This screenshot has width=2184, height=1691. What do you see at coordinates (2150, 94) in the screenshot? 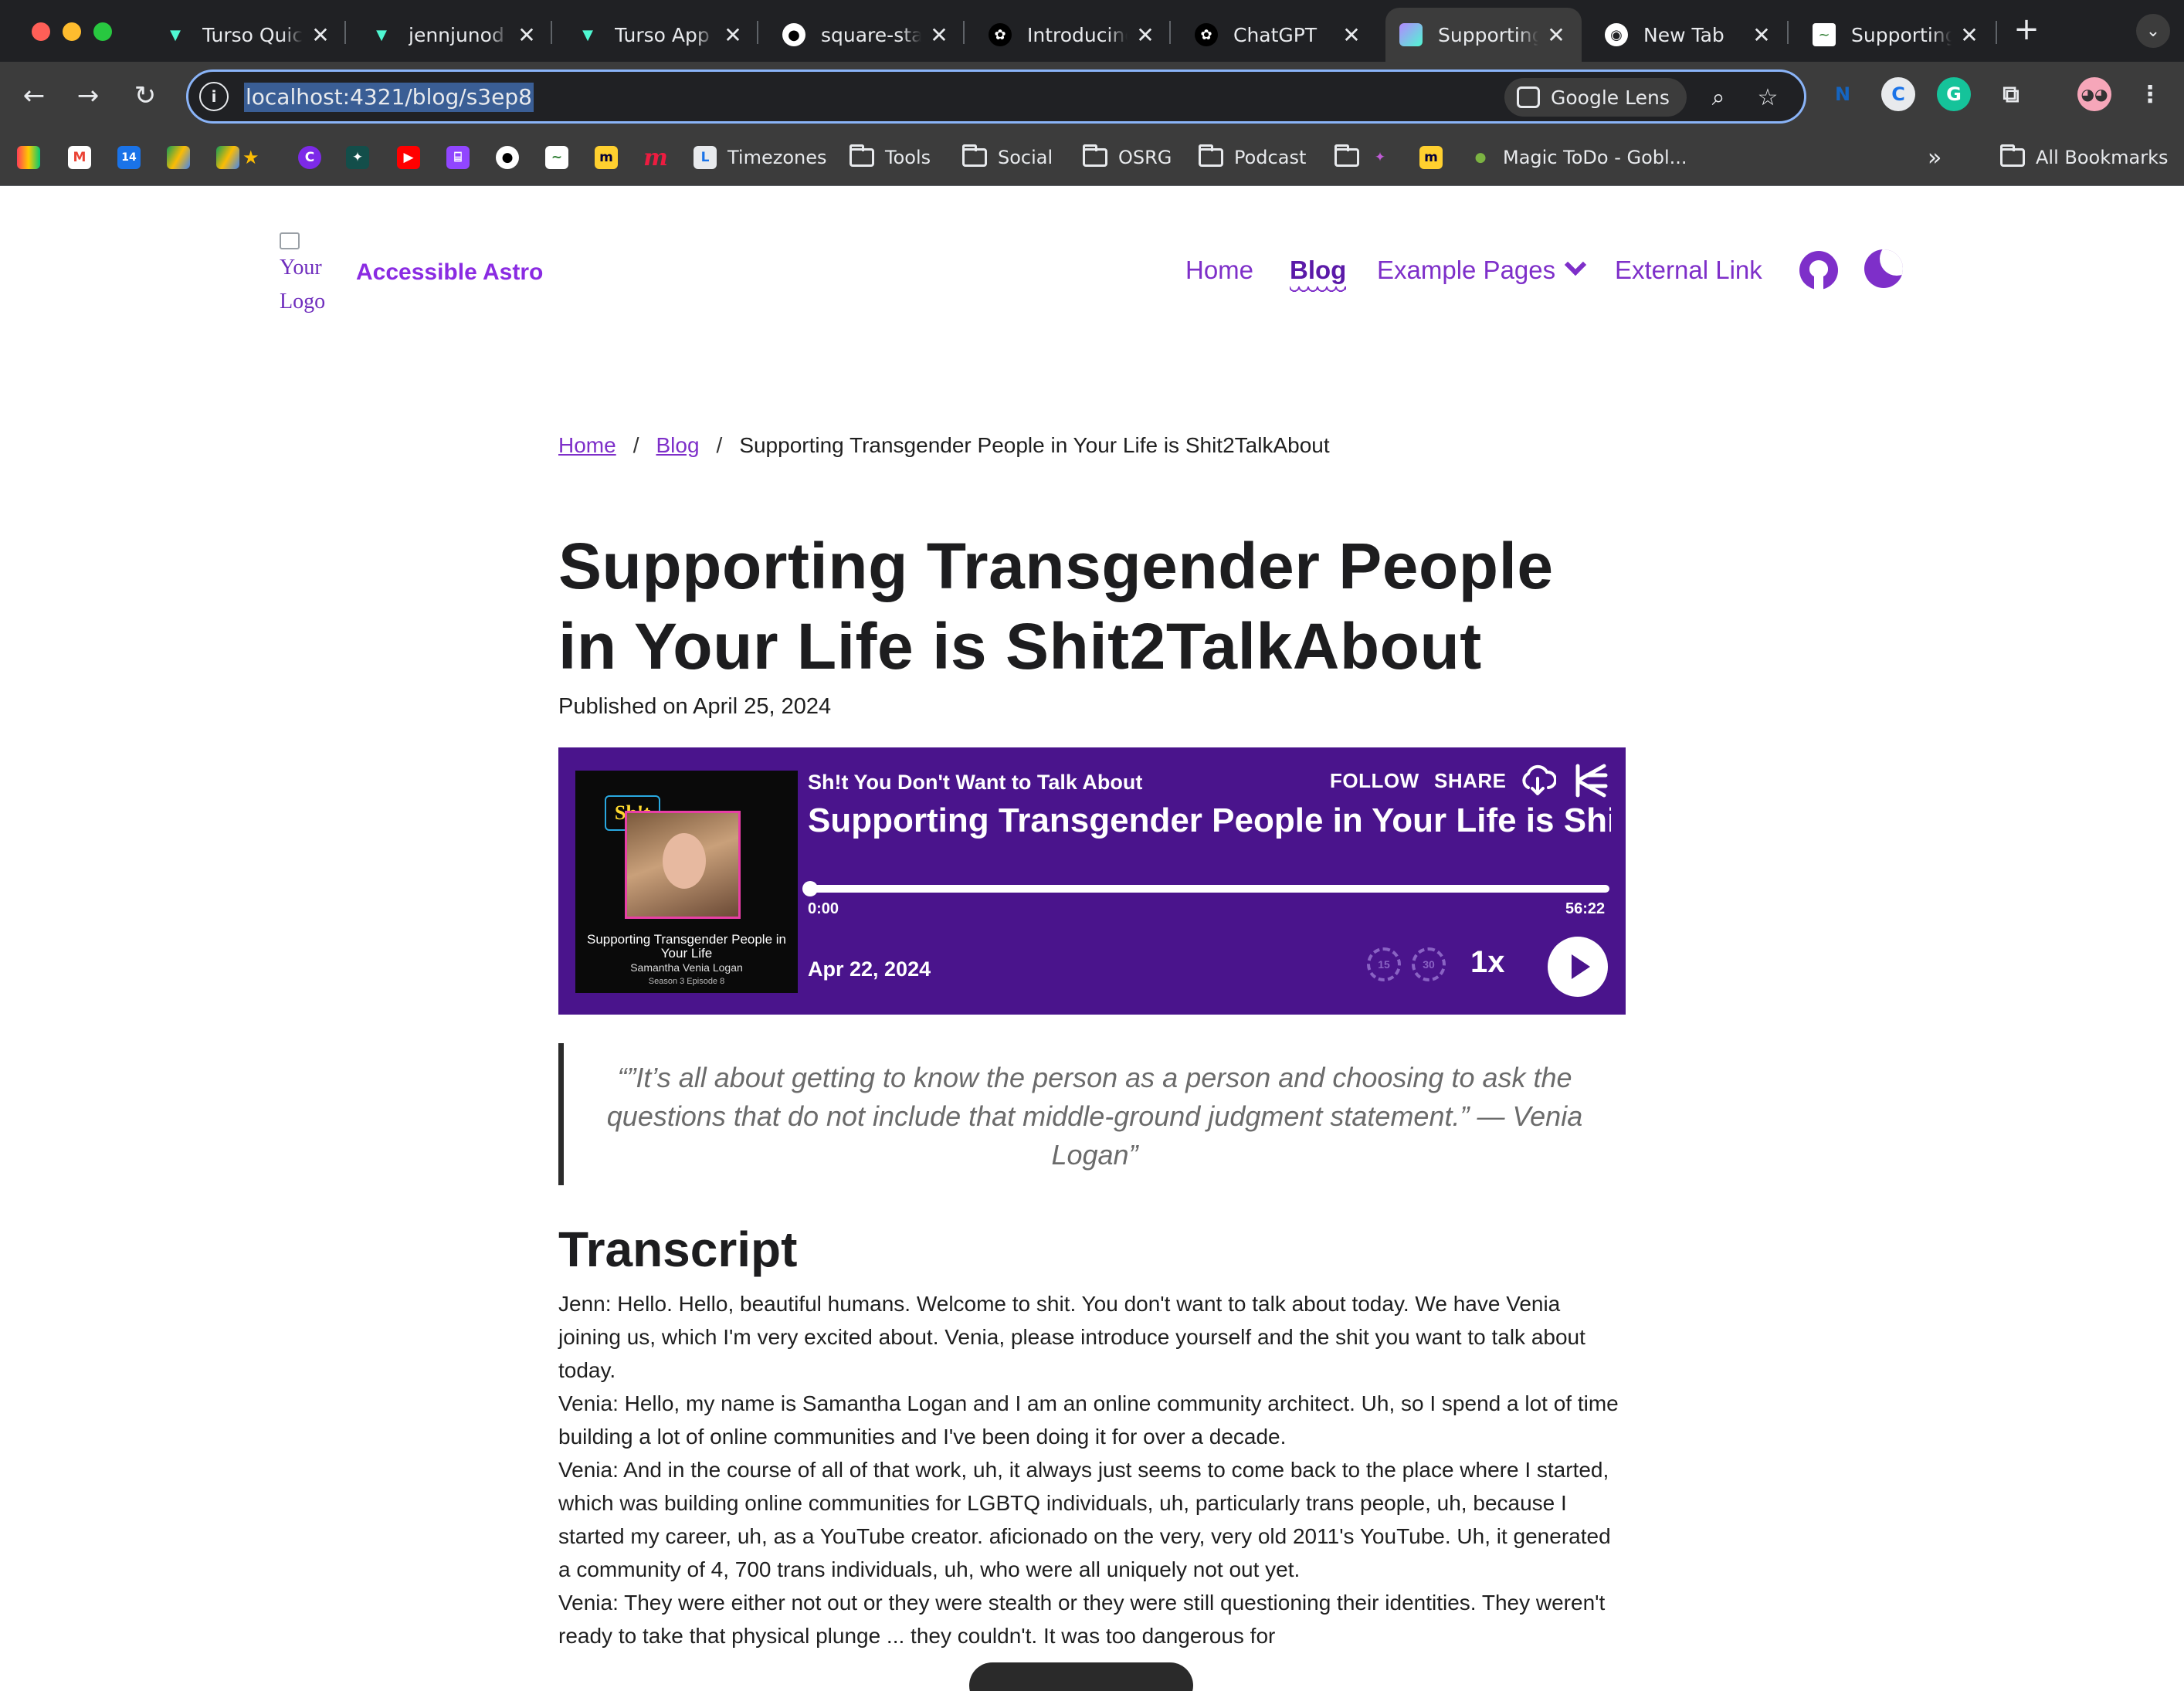
I see `menu-kebab-icon: ⋮` at bounding box center [2150, 94].